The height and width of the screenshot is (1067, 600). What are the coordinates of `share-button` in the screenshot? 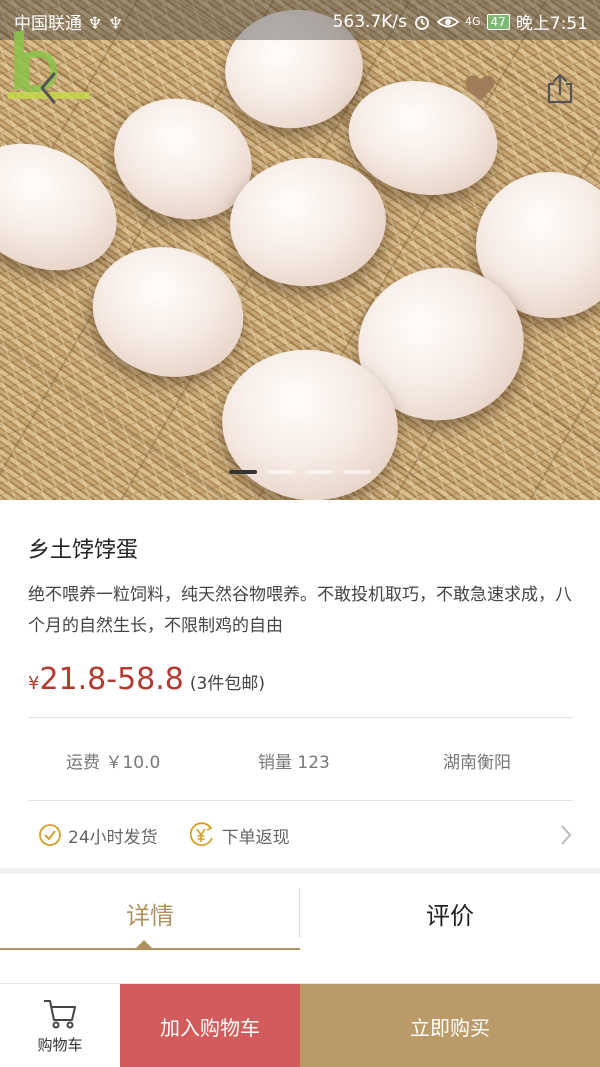 It's located at (560, 88).